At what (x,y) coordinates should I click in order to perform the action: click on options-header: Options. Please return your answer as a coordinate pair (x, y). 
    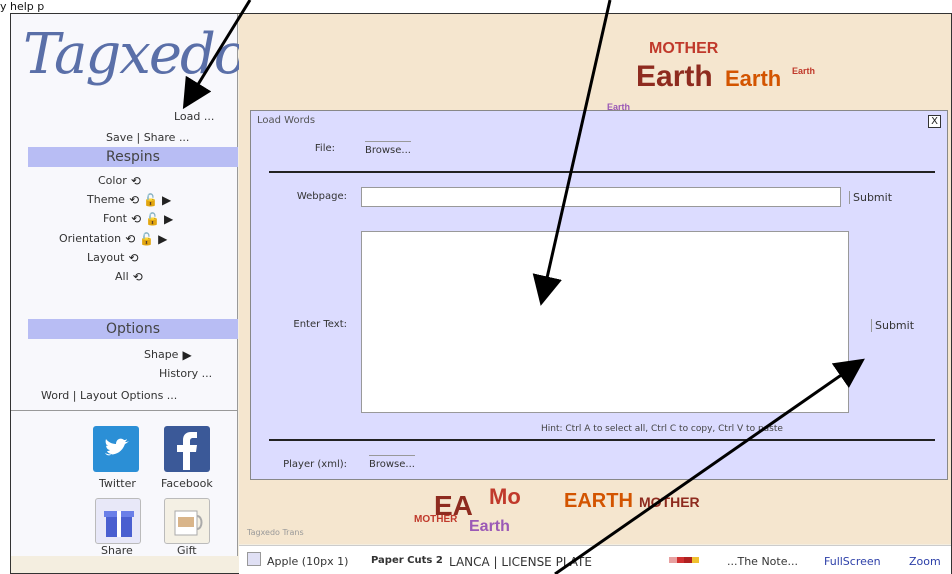
    Looking at the image, I should click on (133, 329).